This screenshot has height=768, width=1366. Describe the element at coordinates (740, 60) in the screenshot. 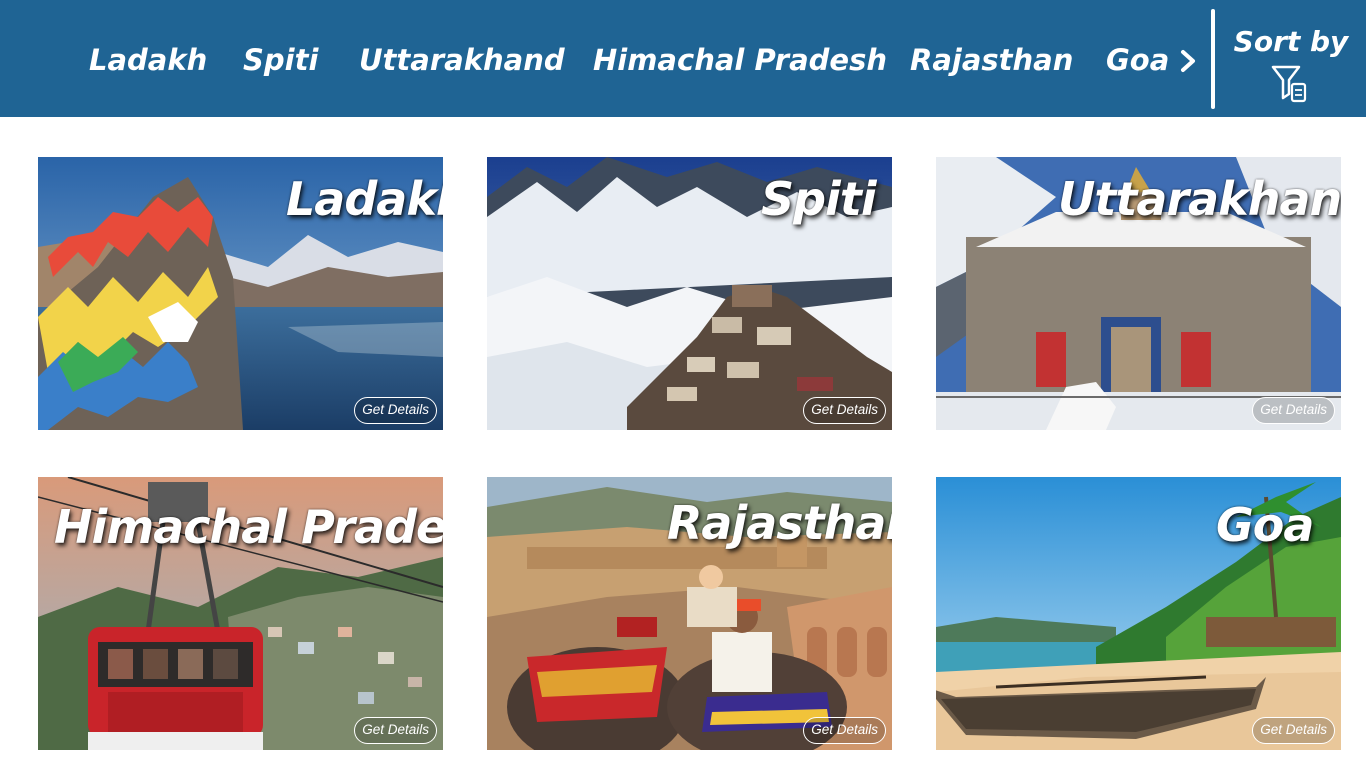

I see `nav-item-himachal-pradesh: Himachal Pradesh` at that location.